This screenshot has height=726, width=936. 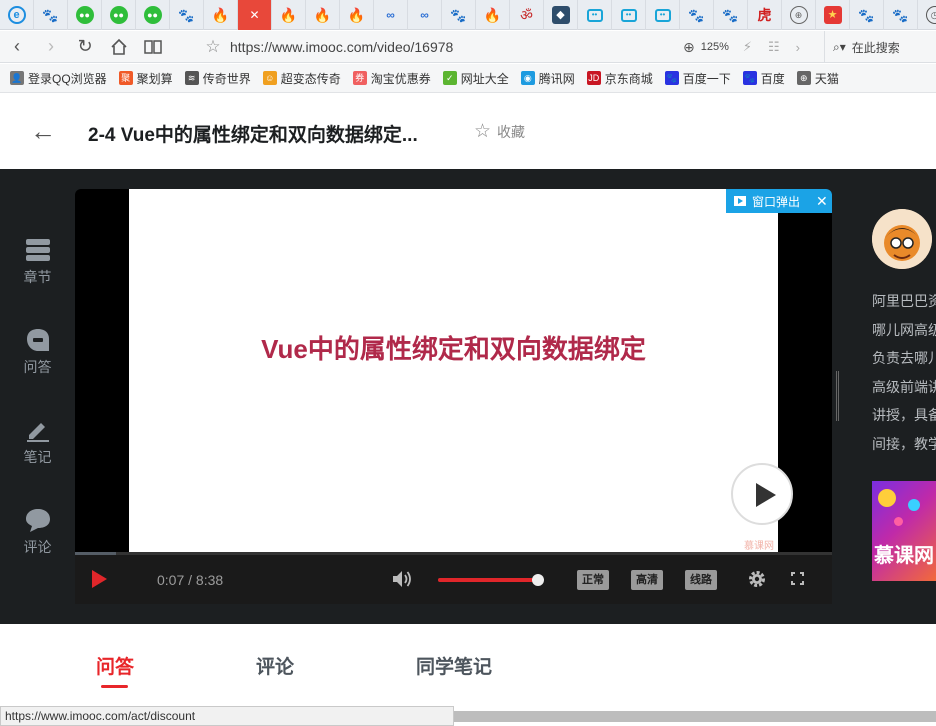 I want to click on bookmark-item: 👤 登录QQ浏览器, so click(x=58, y=78).